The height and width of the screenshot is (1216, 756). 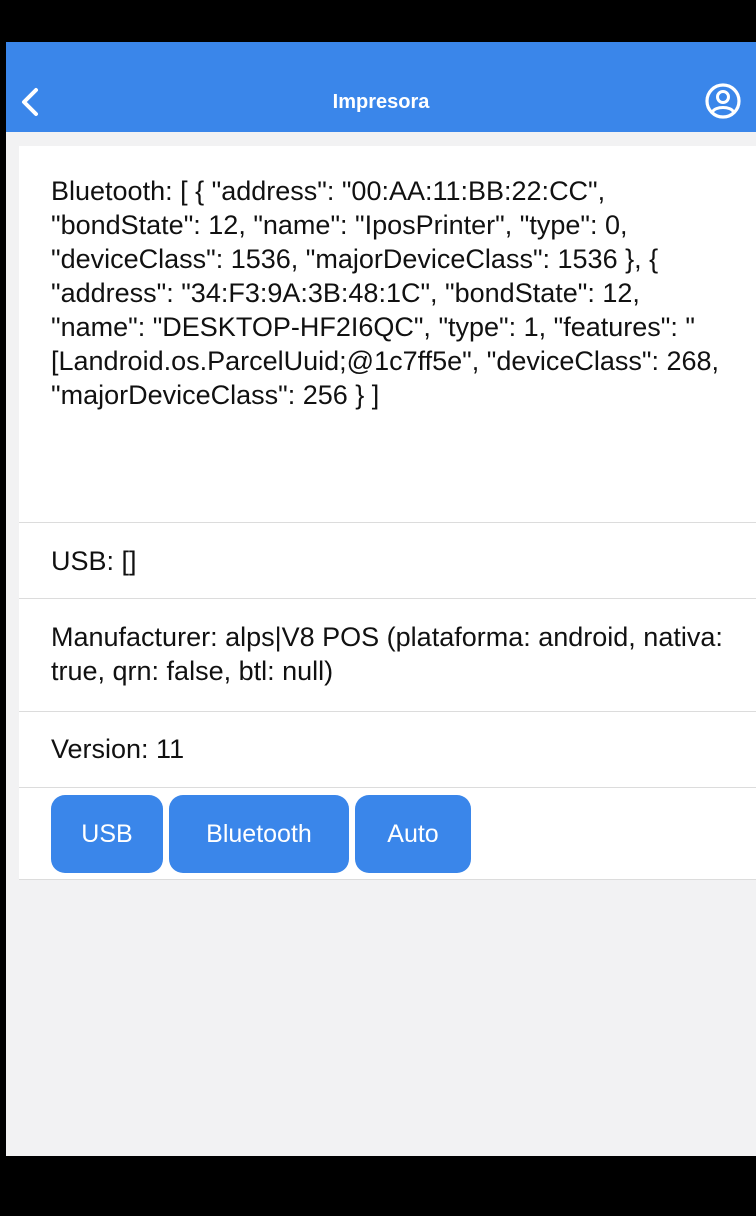 What do you see at coordinates (118, 749) in the screenshot?
I see `version-info-text: Version: 11` at bounding box center [118, 749].